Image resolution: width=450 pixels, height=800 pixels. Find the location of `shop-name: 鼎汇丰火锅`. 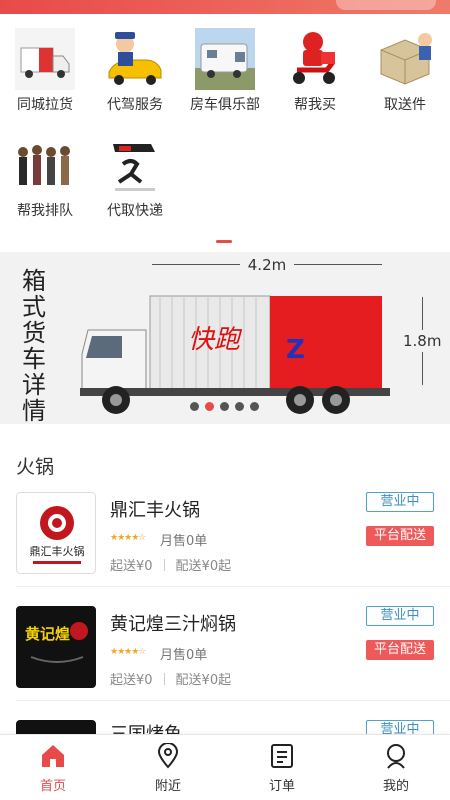

shop-name: 鼎汇丰火锅 is located at coordinates (155, 510).